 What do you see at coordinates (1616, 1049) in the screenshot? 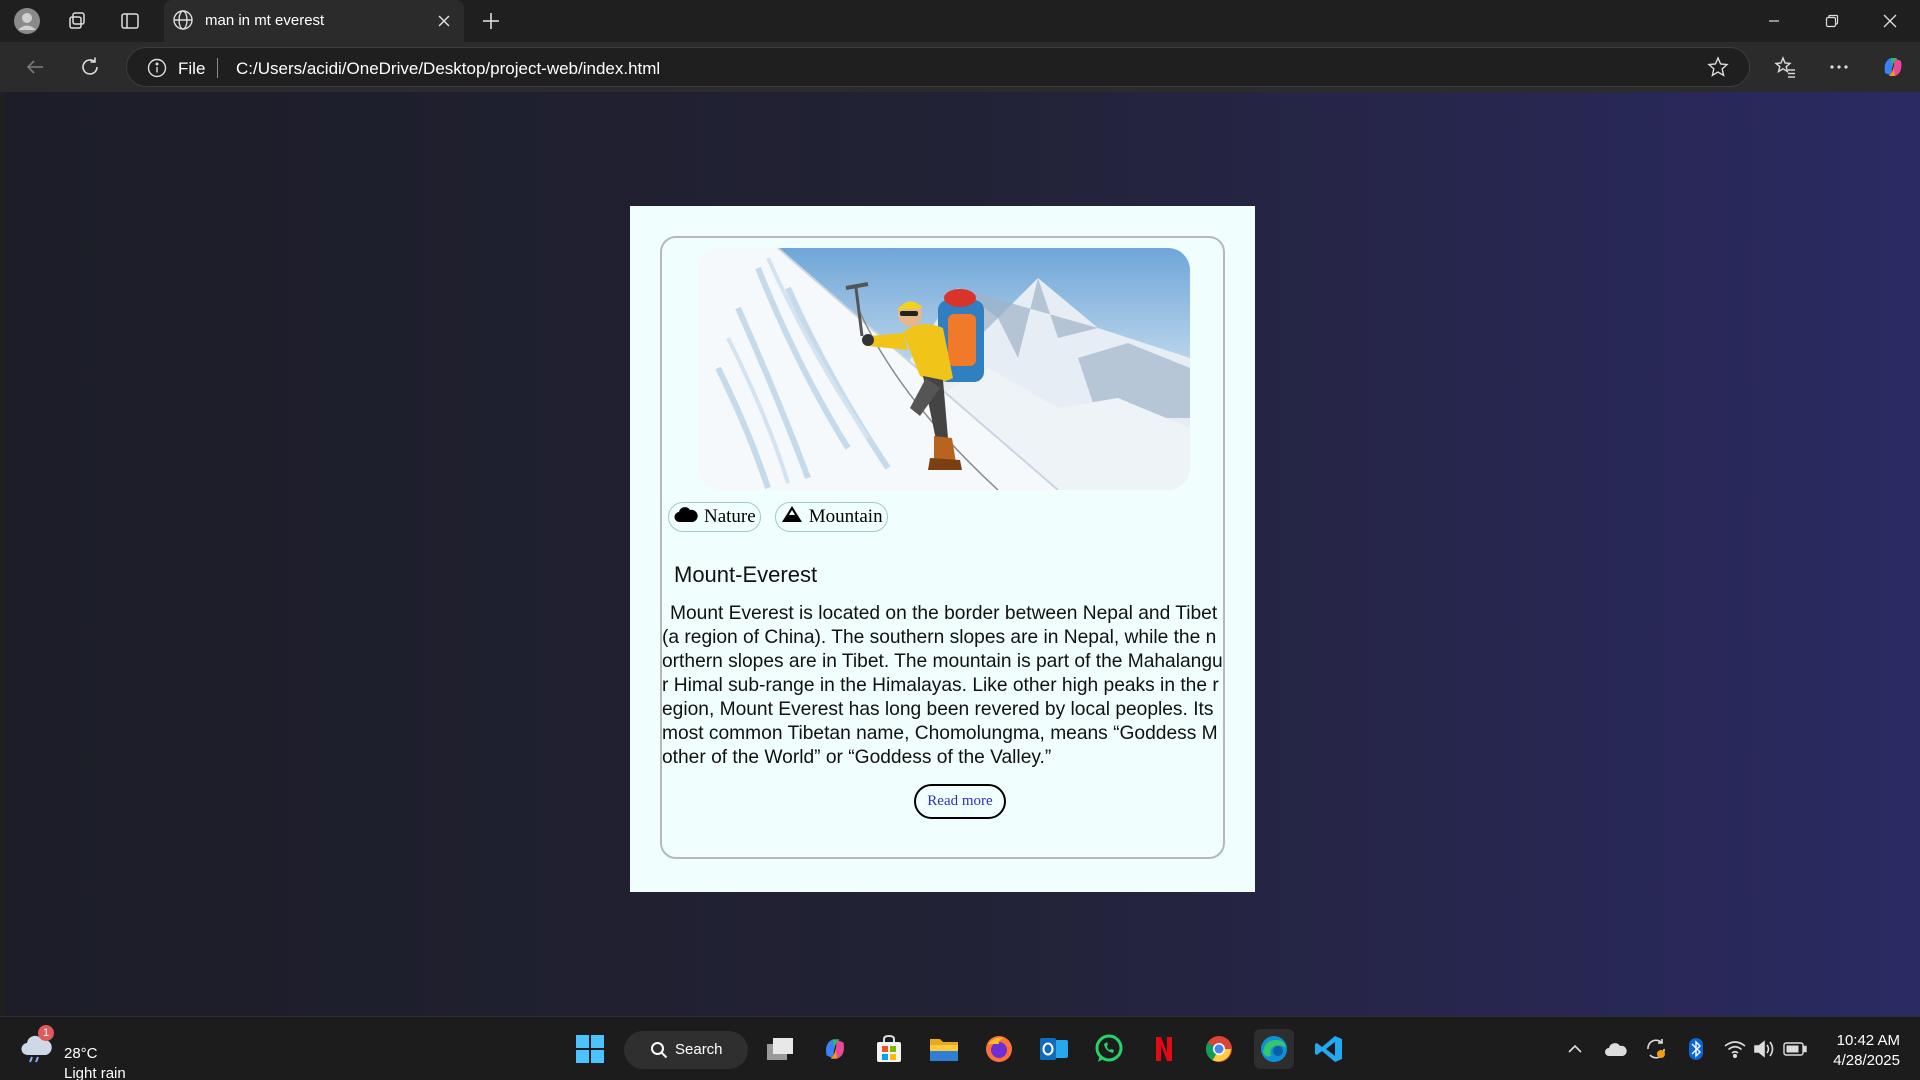
I see `onedrive-cloud-icon` at bounding box center [1616, 1049].